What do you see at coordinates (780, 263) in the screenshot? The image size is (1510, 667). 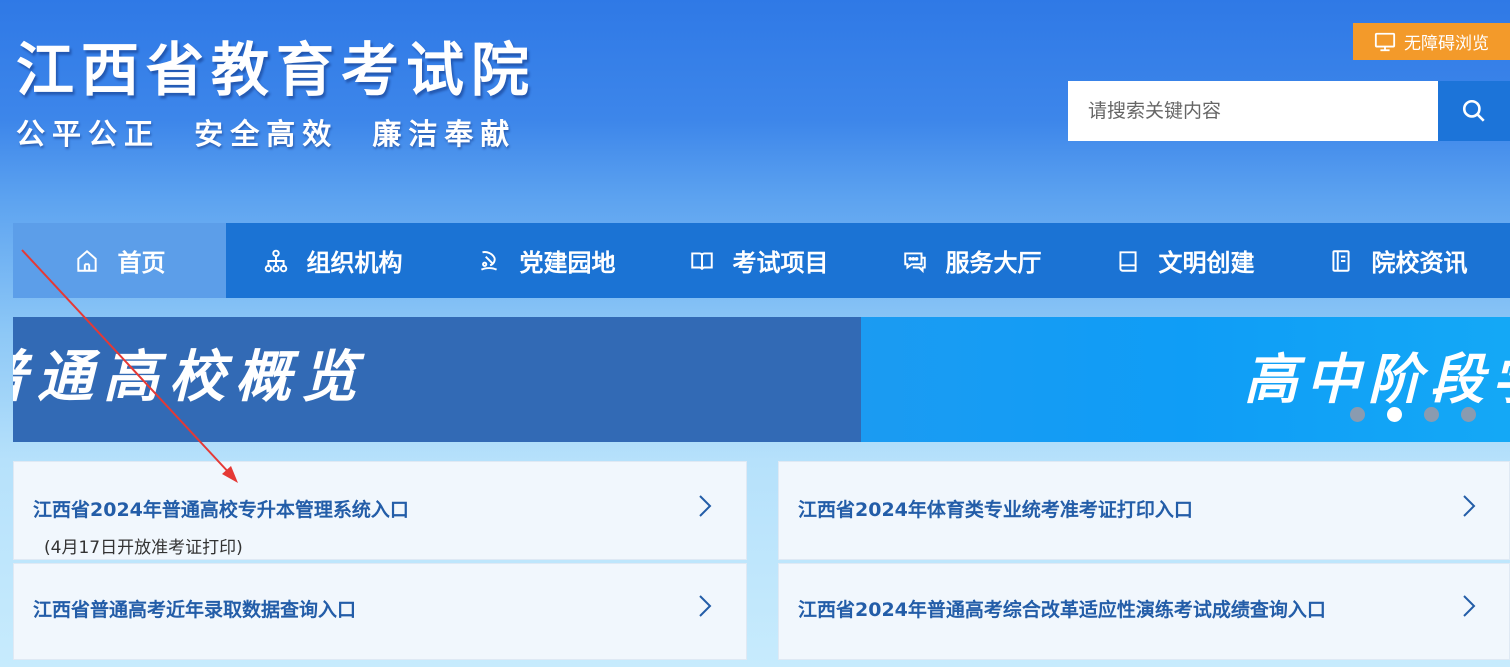 I see `nav-item-label: 考试项目` at bounding box center [780, 263].